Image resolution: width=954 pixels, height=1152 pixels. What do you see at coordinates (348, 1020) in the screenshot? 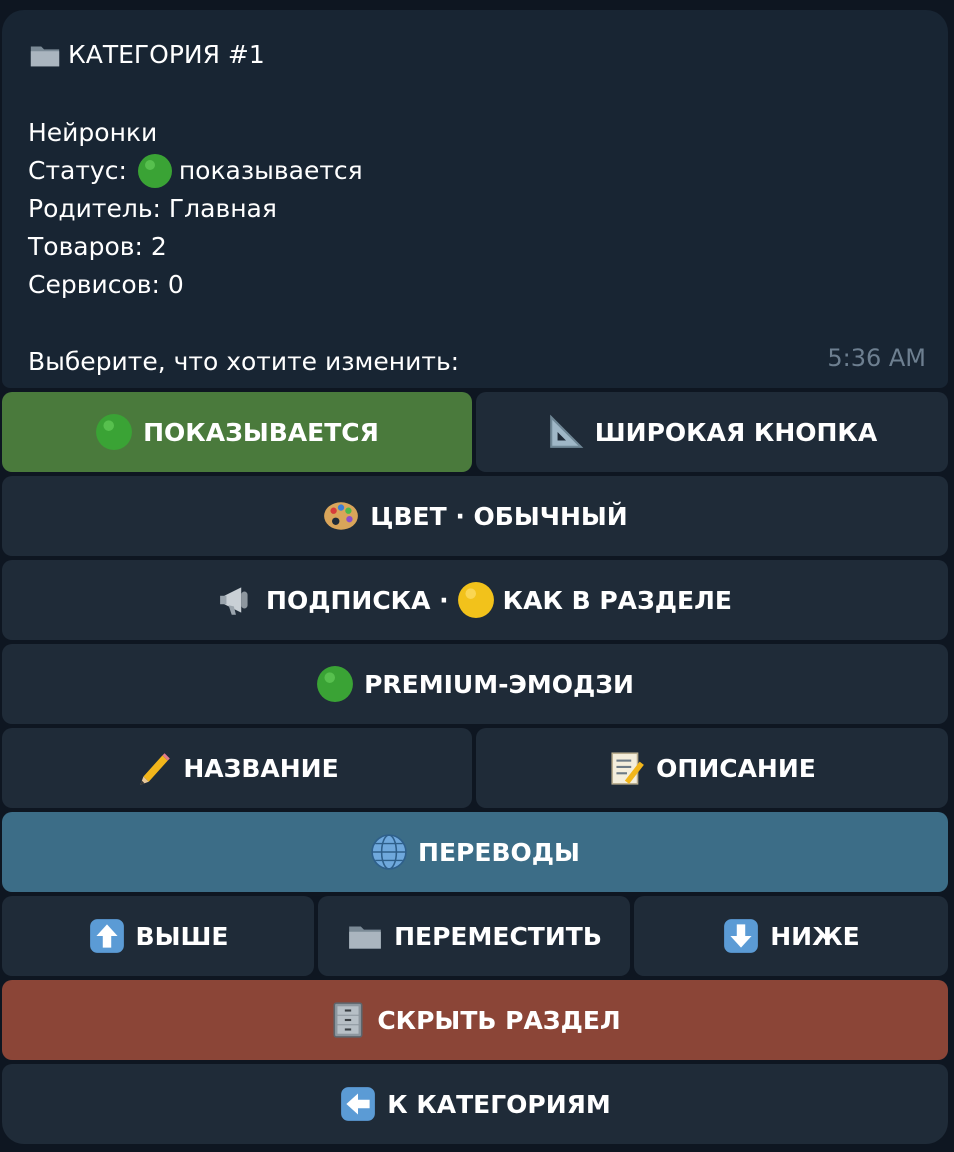
I see `file-cabinet-icon` at bounding box center [348, 1020].